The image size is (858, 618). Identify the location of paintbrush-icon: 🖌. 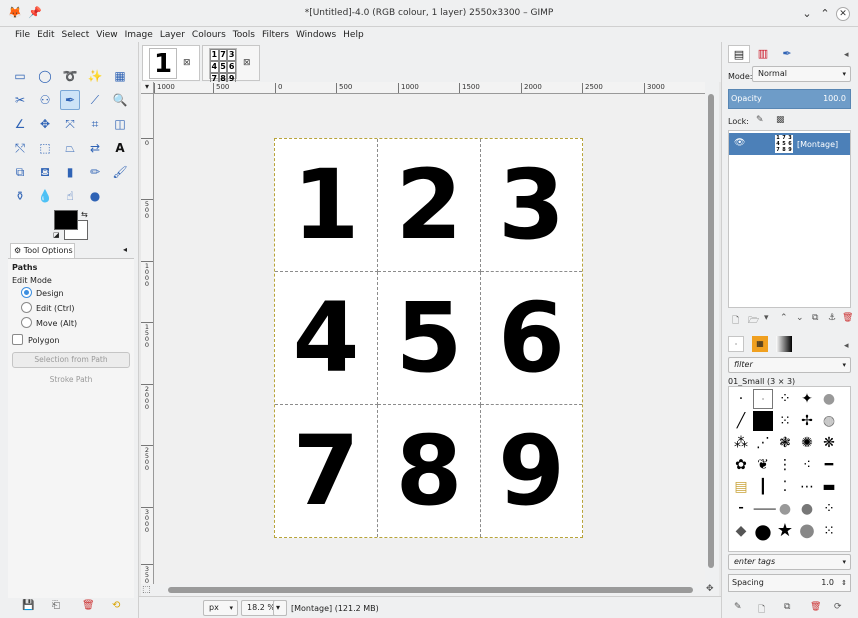
(120, 172).